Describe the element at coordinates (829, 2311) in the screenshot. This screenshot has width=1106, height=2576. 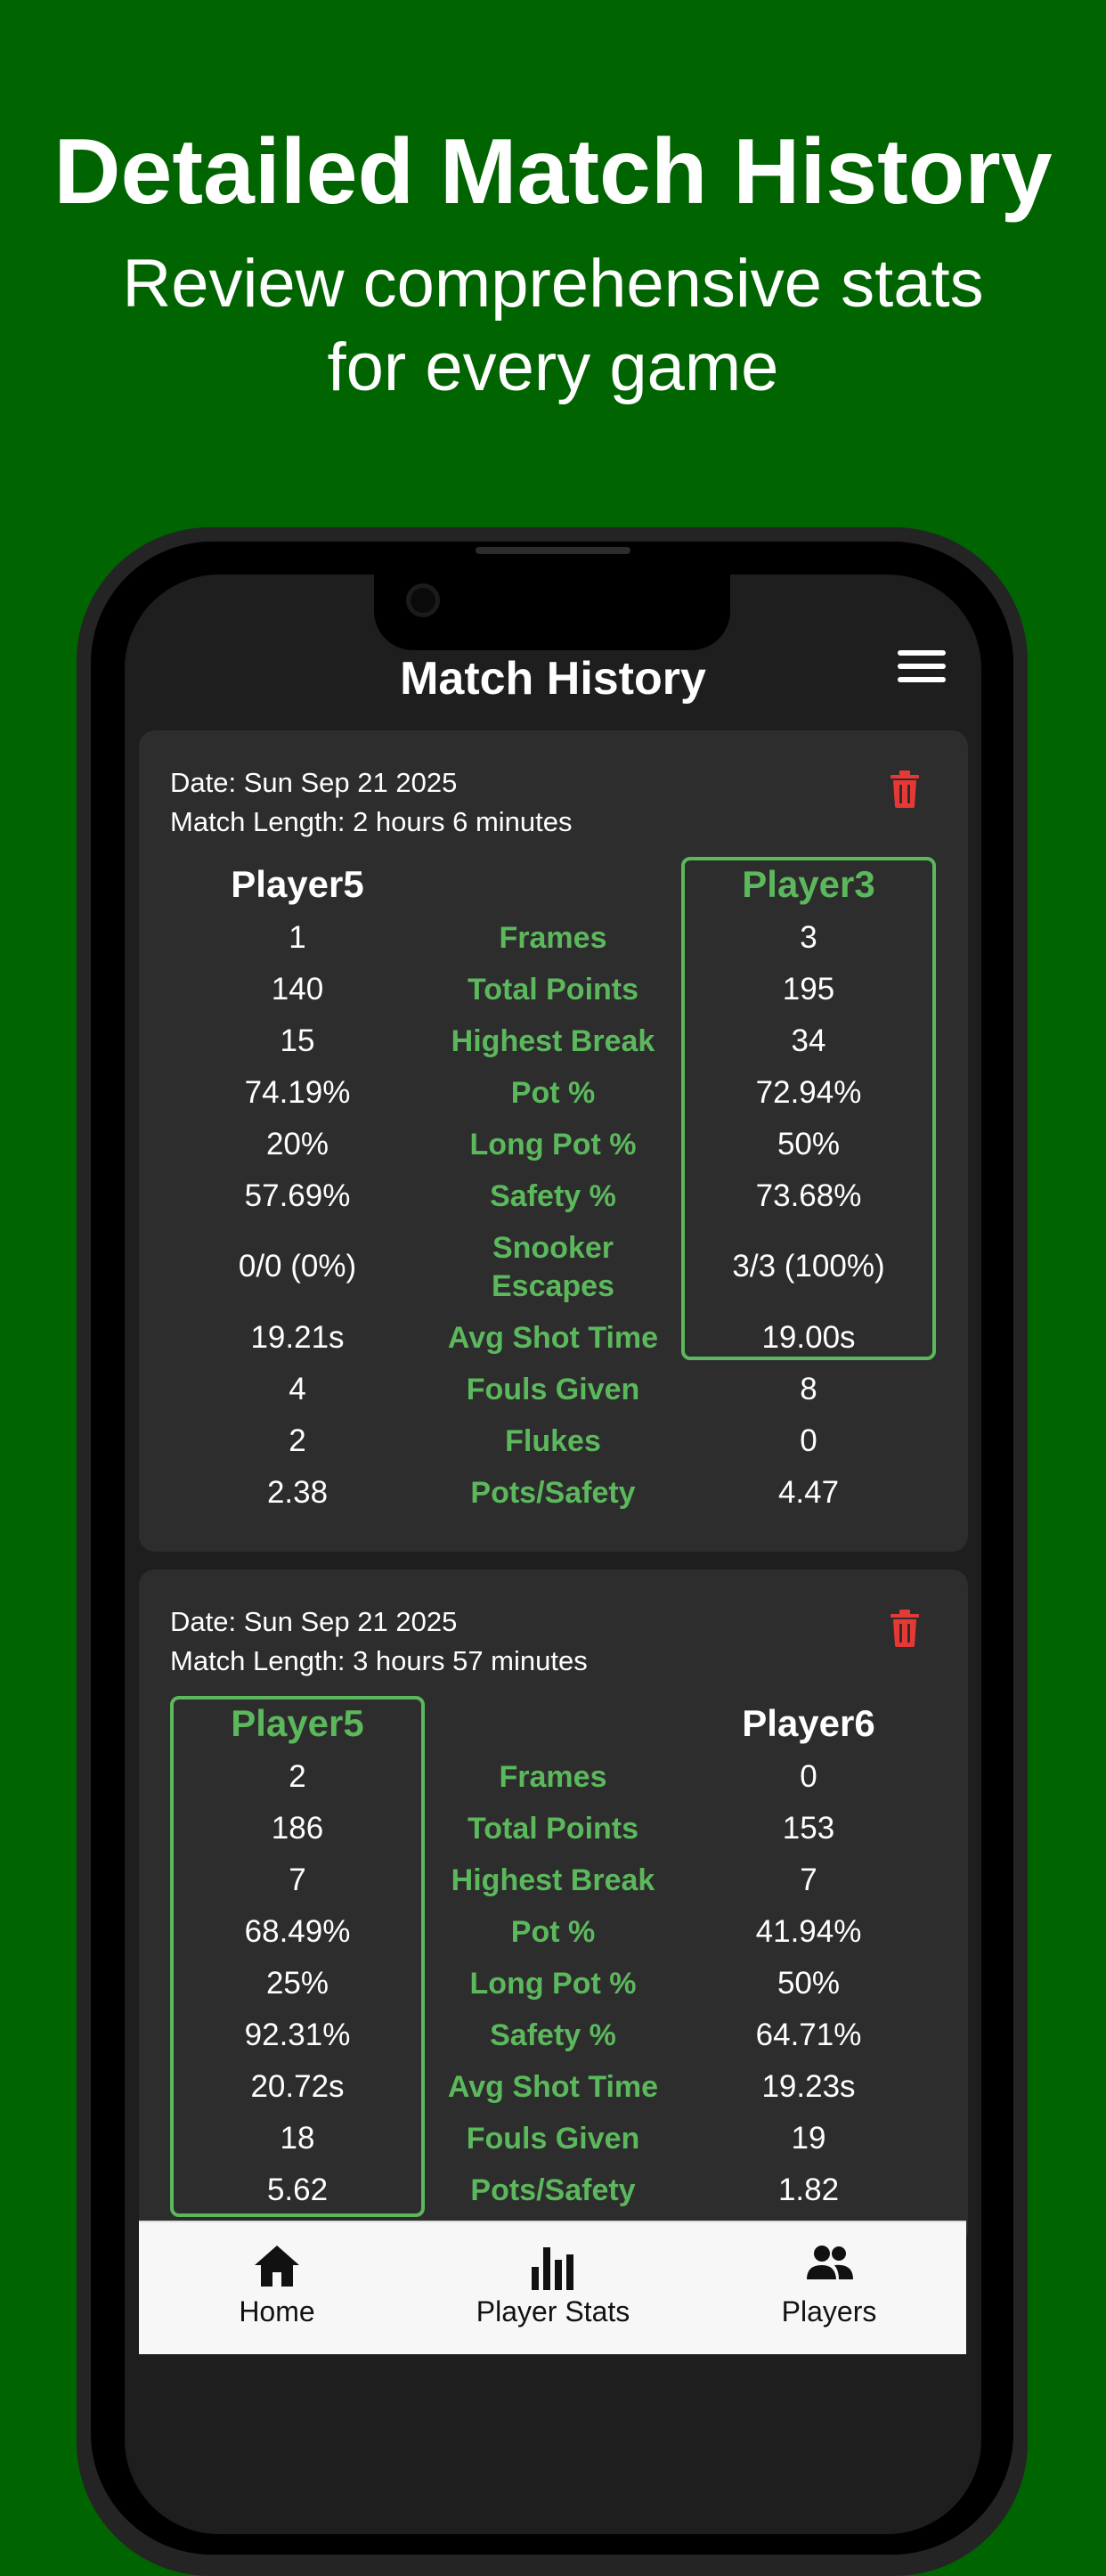
I see `nav-players-label: Players` at that location.